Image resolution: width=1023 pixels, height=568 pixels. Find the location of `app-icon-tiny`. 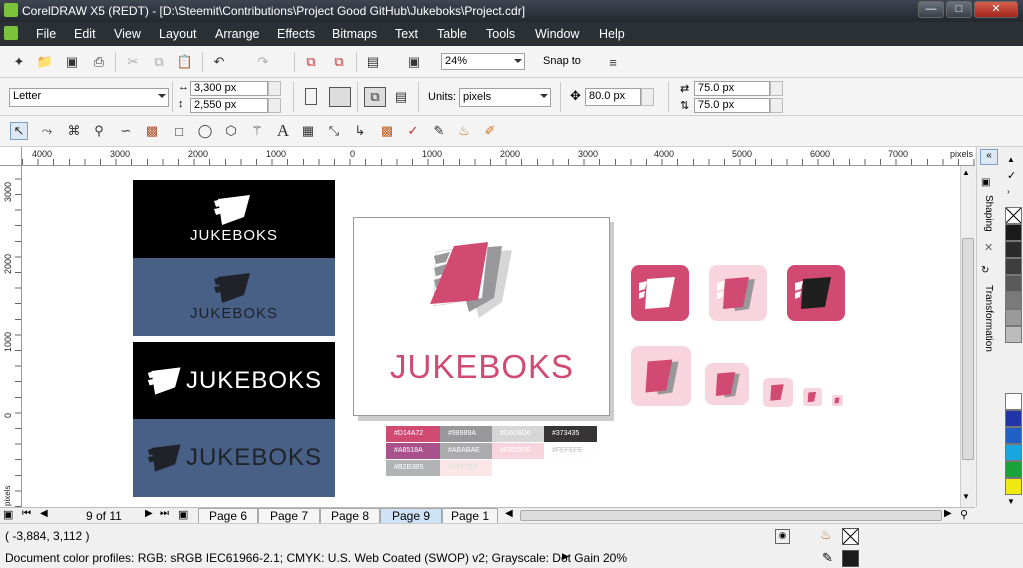

app-icon-tiny is located at coordinates (837, 400).